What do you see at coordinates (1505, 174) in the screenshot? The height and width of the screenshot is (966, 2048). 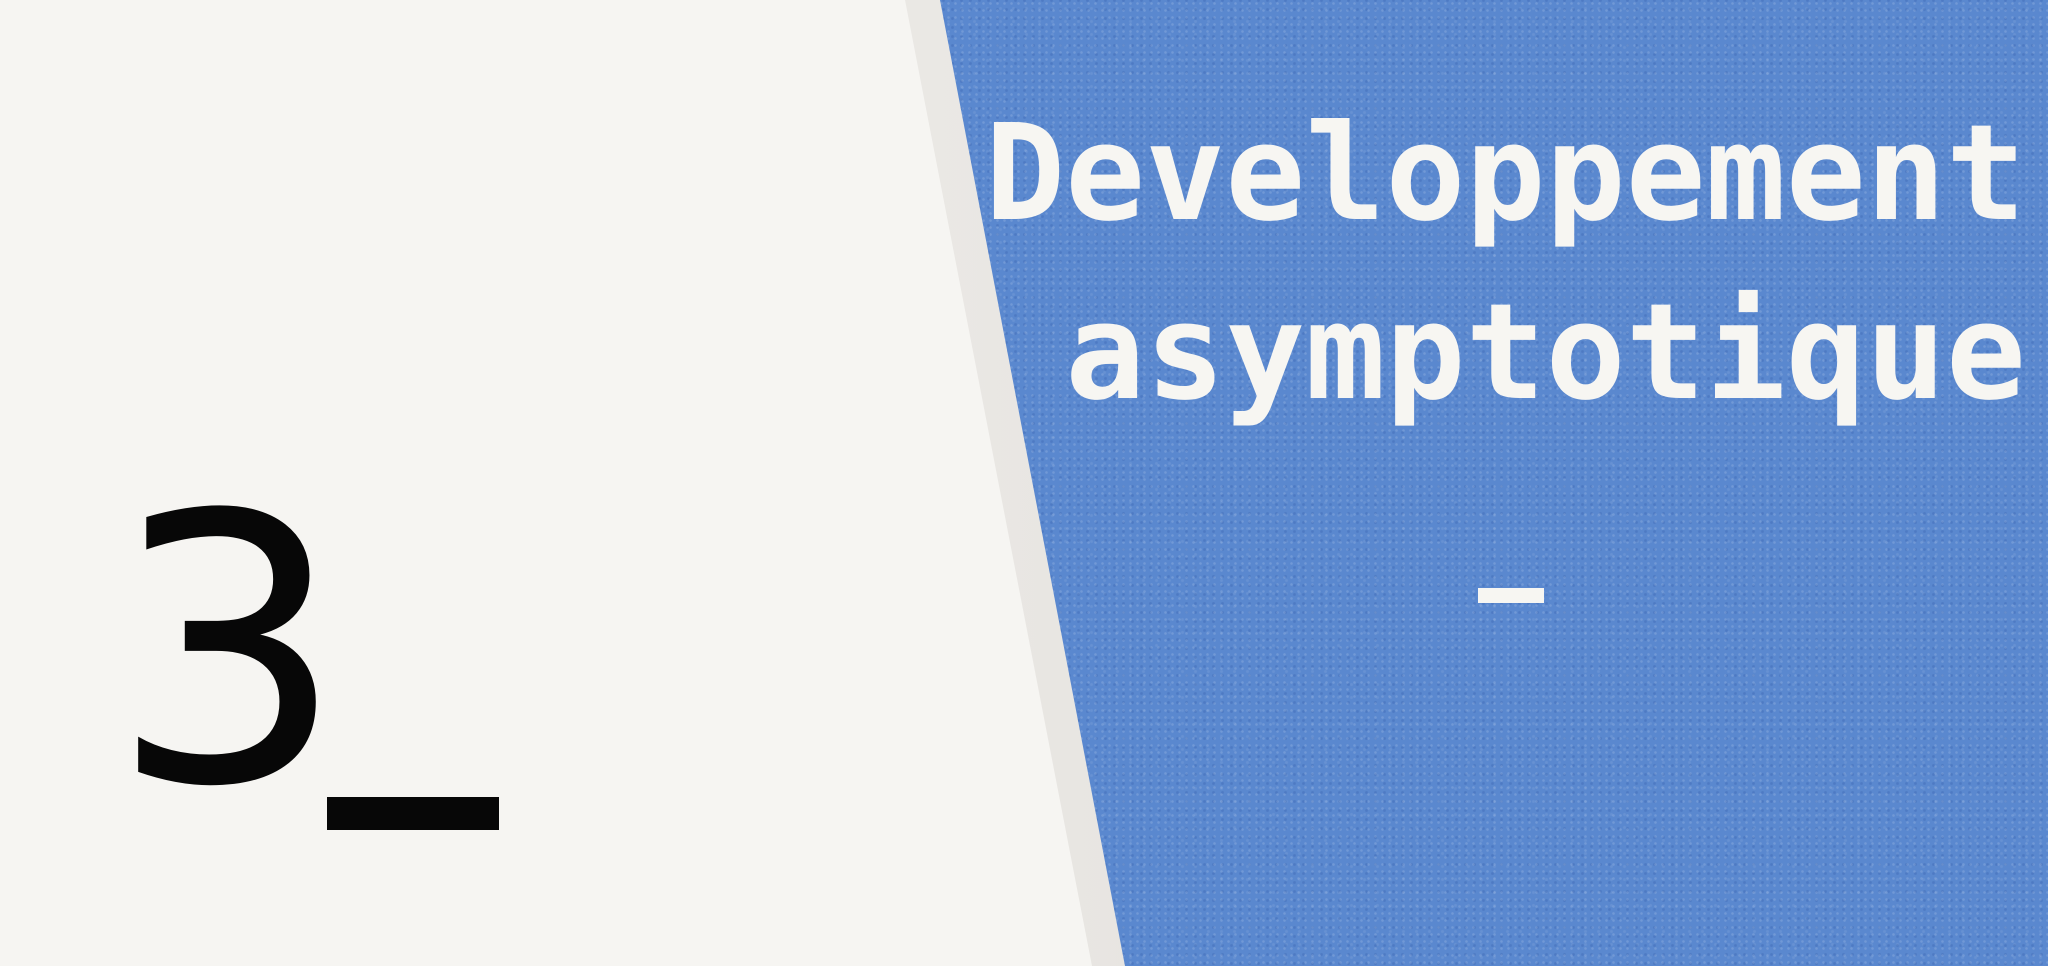 I see `title-line-1: Developpement` at bounding box center [1505, 174].